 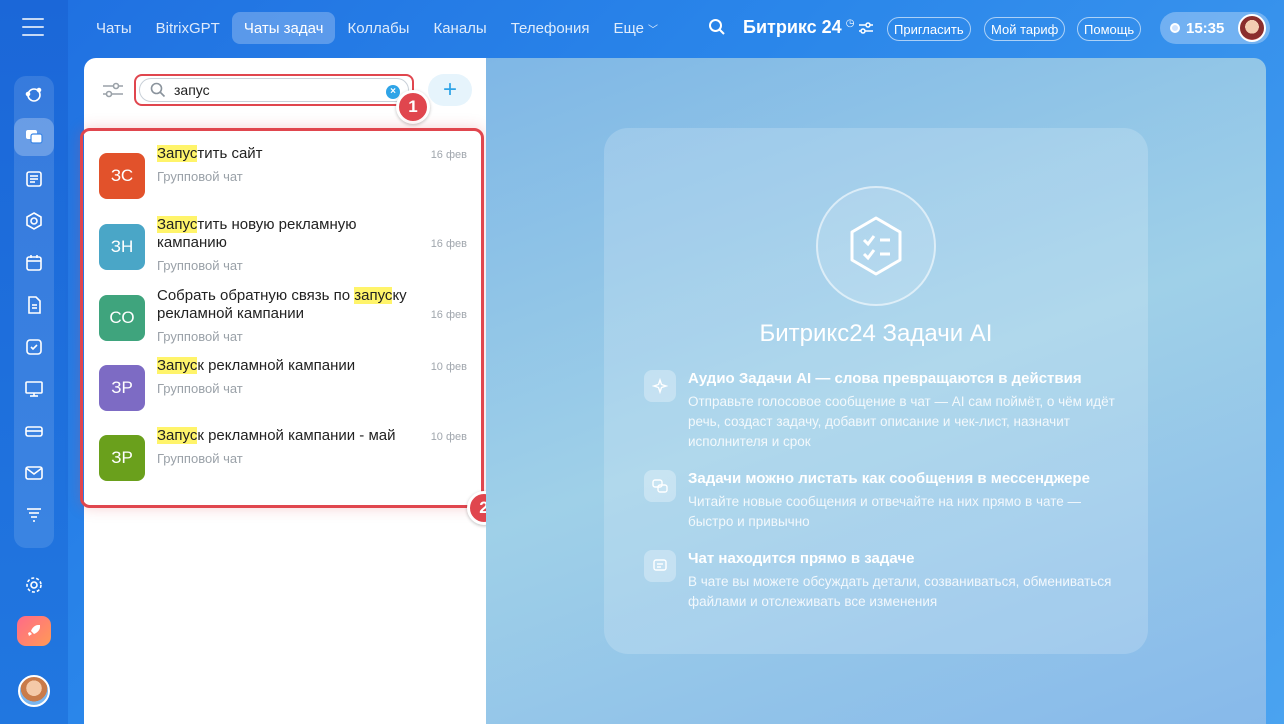 I want to click on tab-more: Еще ﹀, so click(x=635, y=28).